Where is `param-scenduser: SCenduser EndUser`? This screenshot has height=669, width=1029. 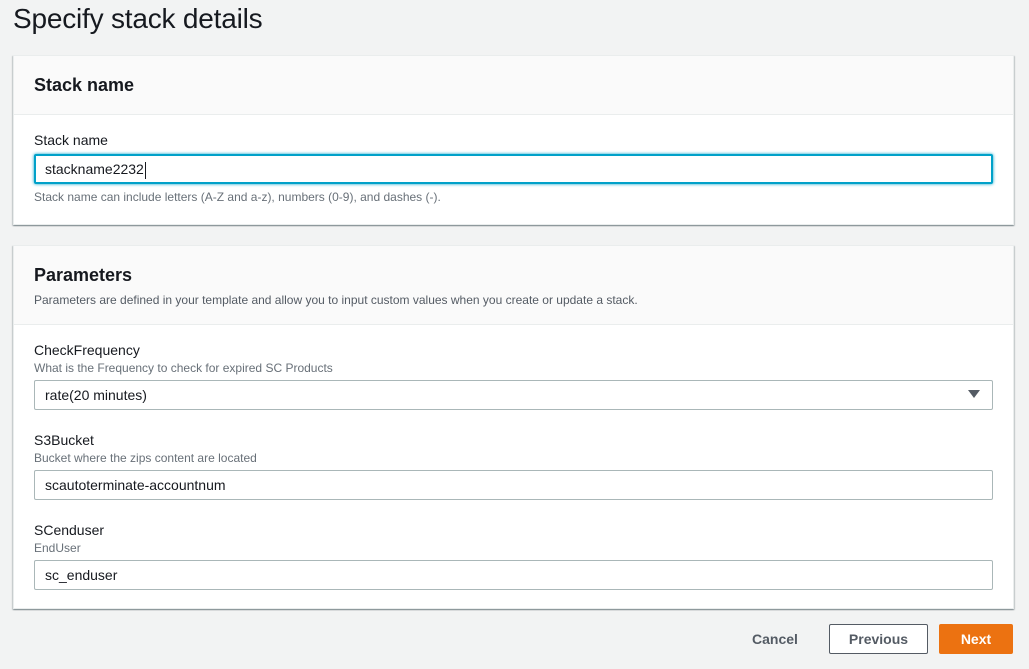
param-scenduser: SCenduser EndUser is located at coordinates (69, 538).